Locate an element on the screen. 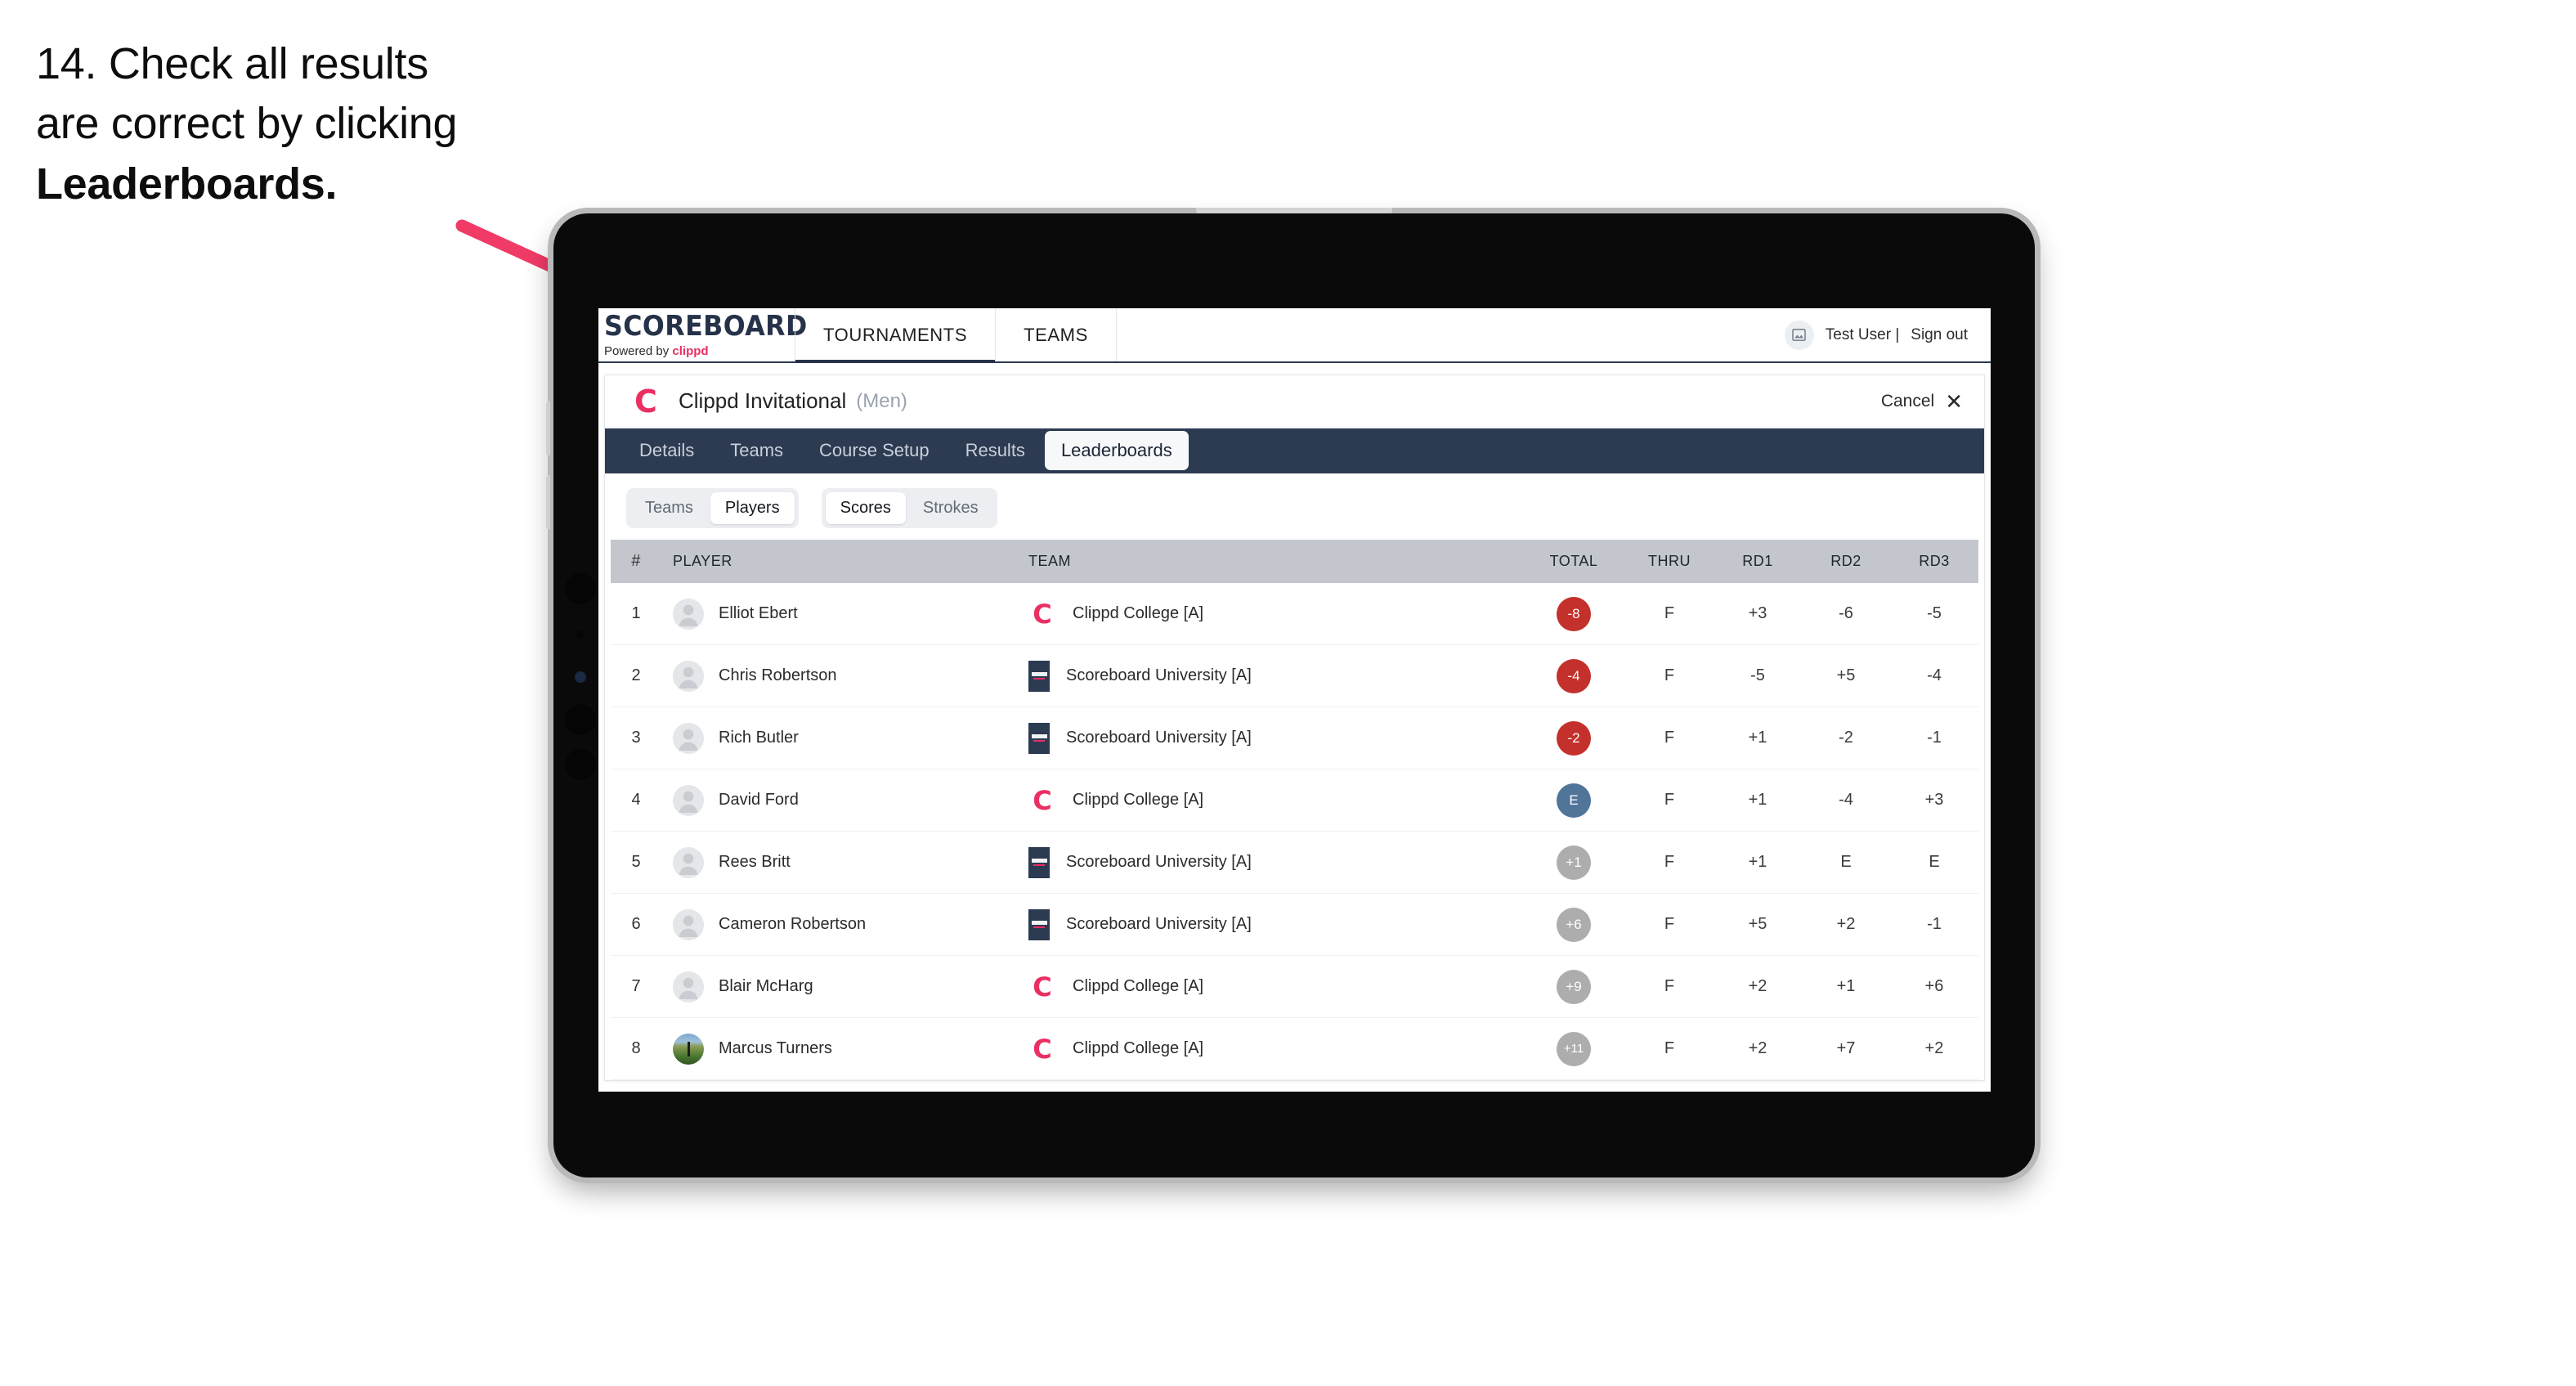 This screenshot has width=2576, height=1386. row-rd3: -1 is located at coordinates (1934, 738).